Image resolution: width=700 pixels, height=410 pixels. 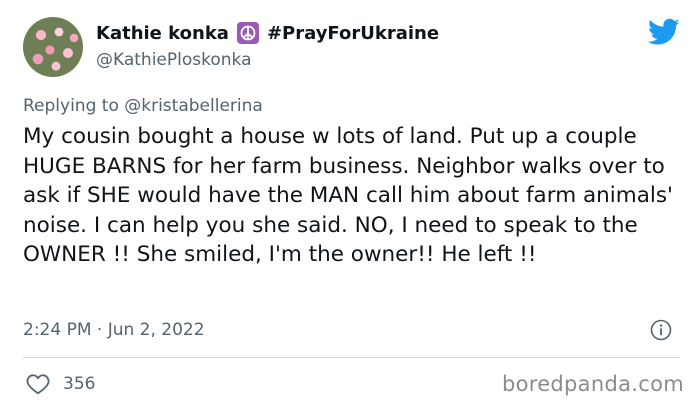 What do you see at coordinates (71, 106) in the screenshot?
I see `reply-prefix: Replying to` at bounding box center [71, 106].